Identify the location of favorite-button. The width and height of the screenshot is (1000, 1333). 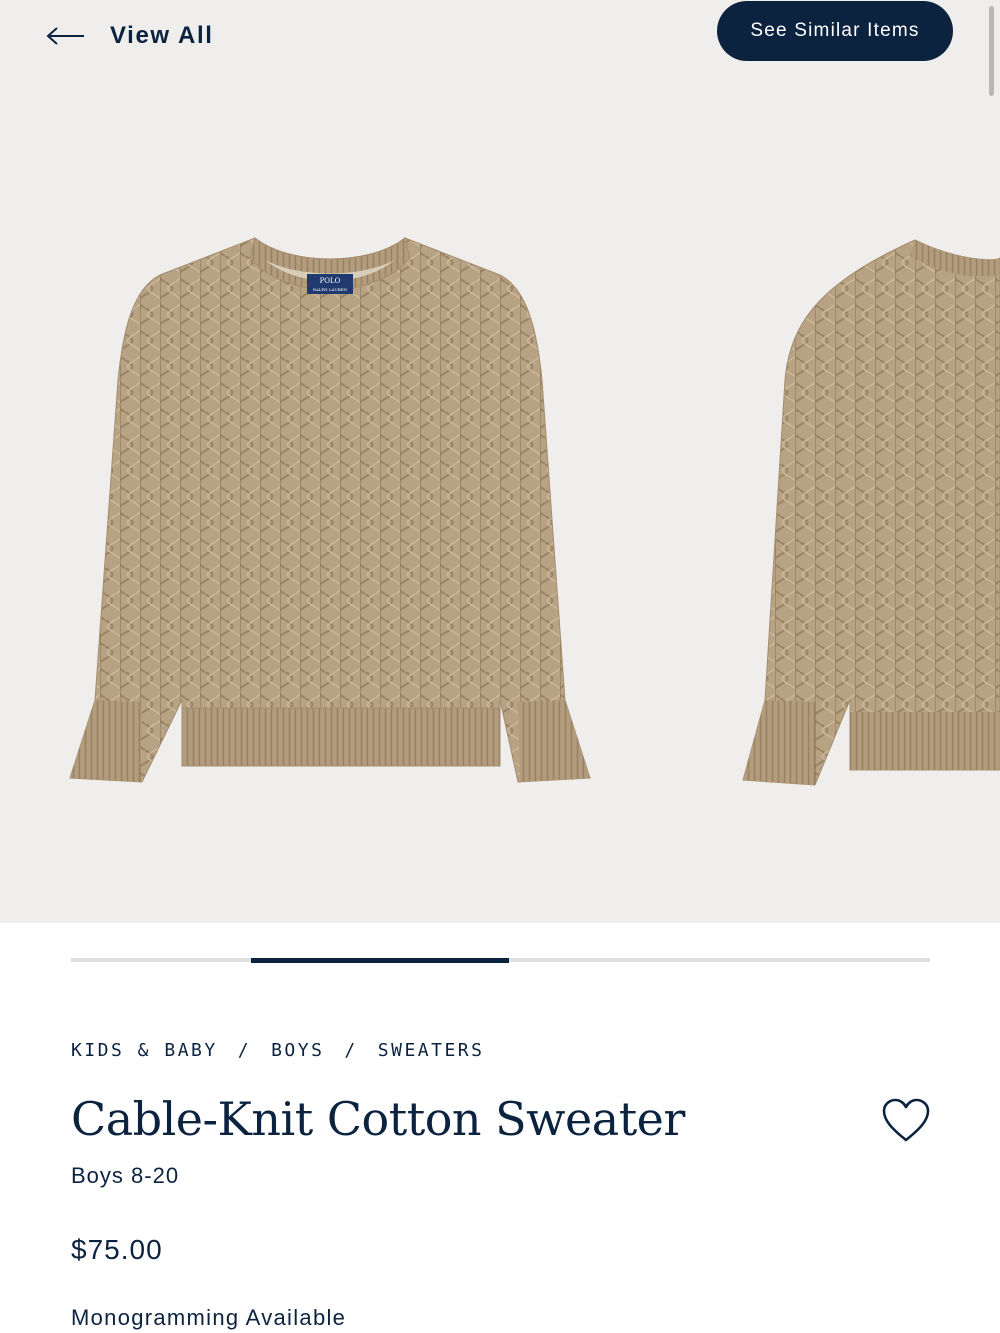
(906, 1120).